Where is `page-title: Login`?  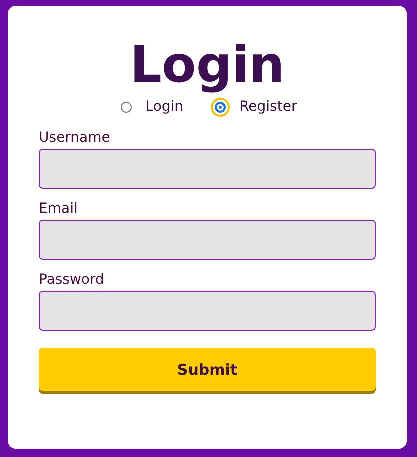 page-title: Login is located at coordinates (207, 65).